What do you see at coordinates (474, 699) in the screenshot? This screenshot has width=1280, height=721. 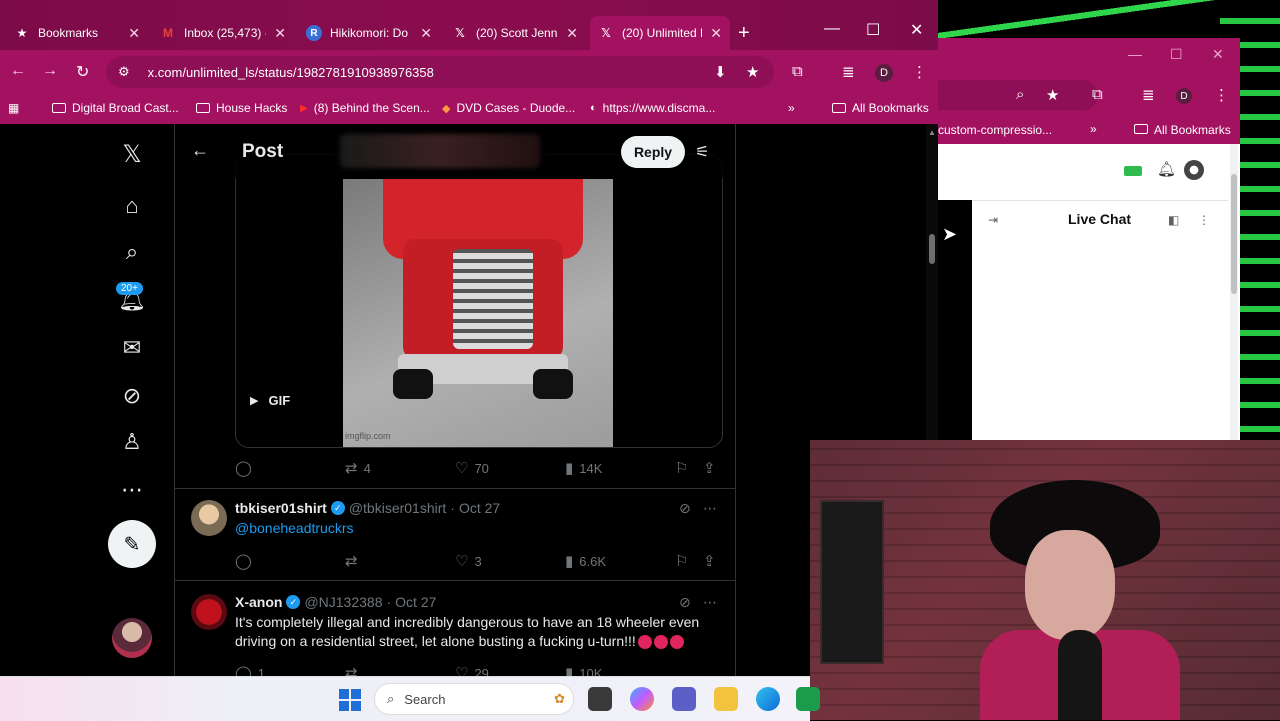 I see `taskbar-search: ⌕ Search ✿` at bounding box center [474, 699].